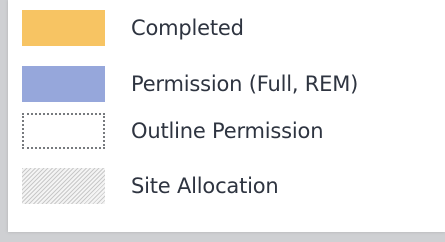  Describe the element at coordinates (63, 84) in the screenshot. I see `permission-swatch` at that location.